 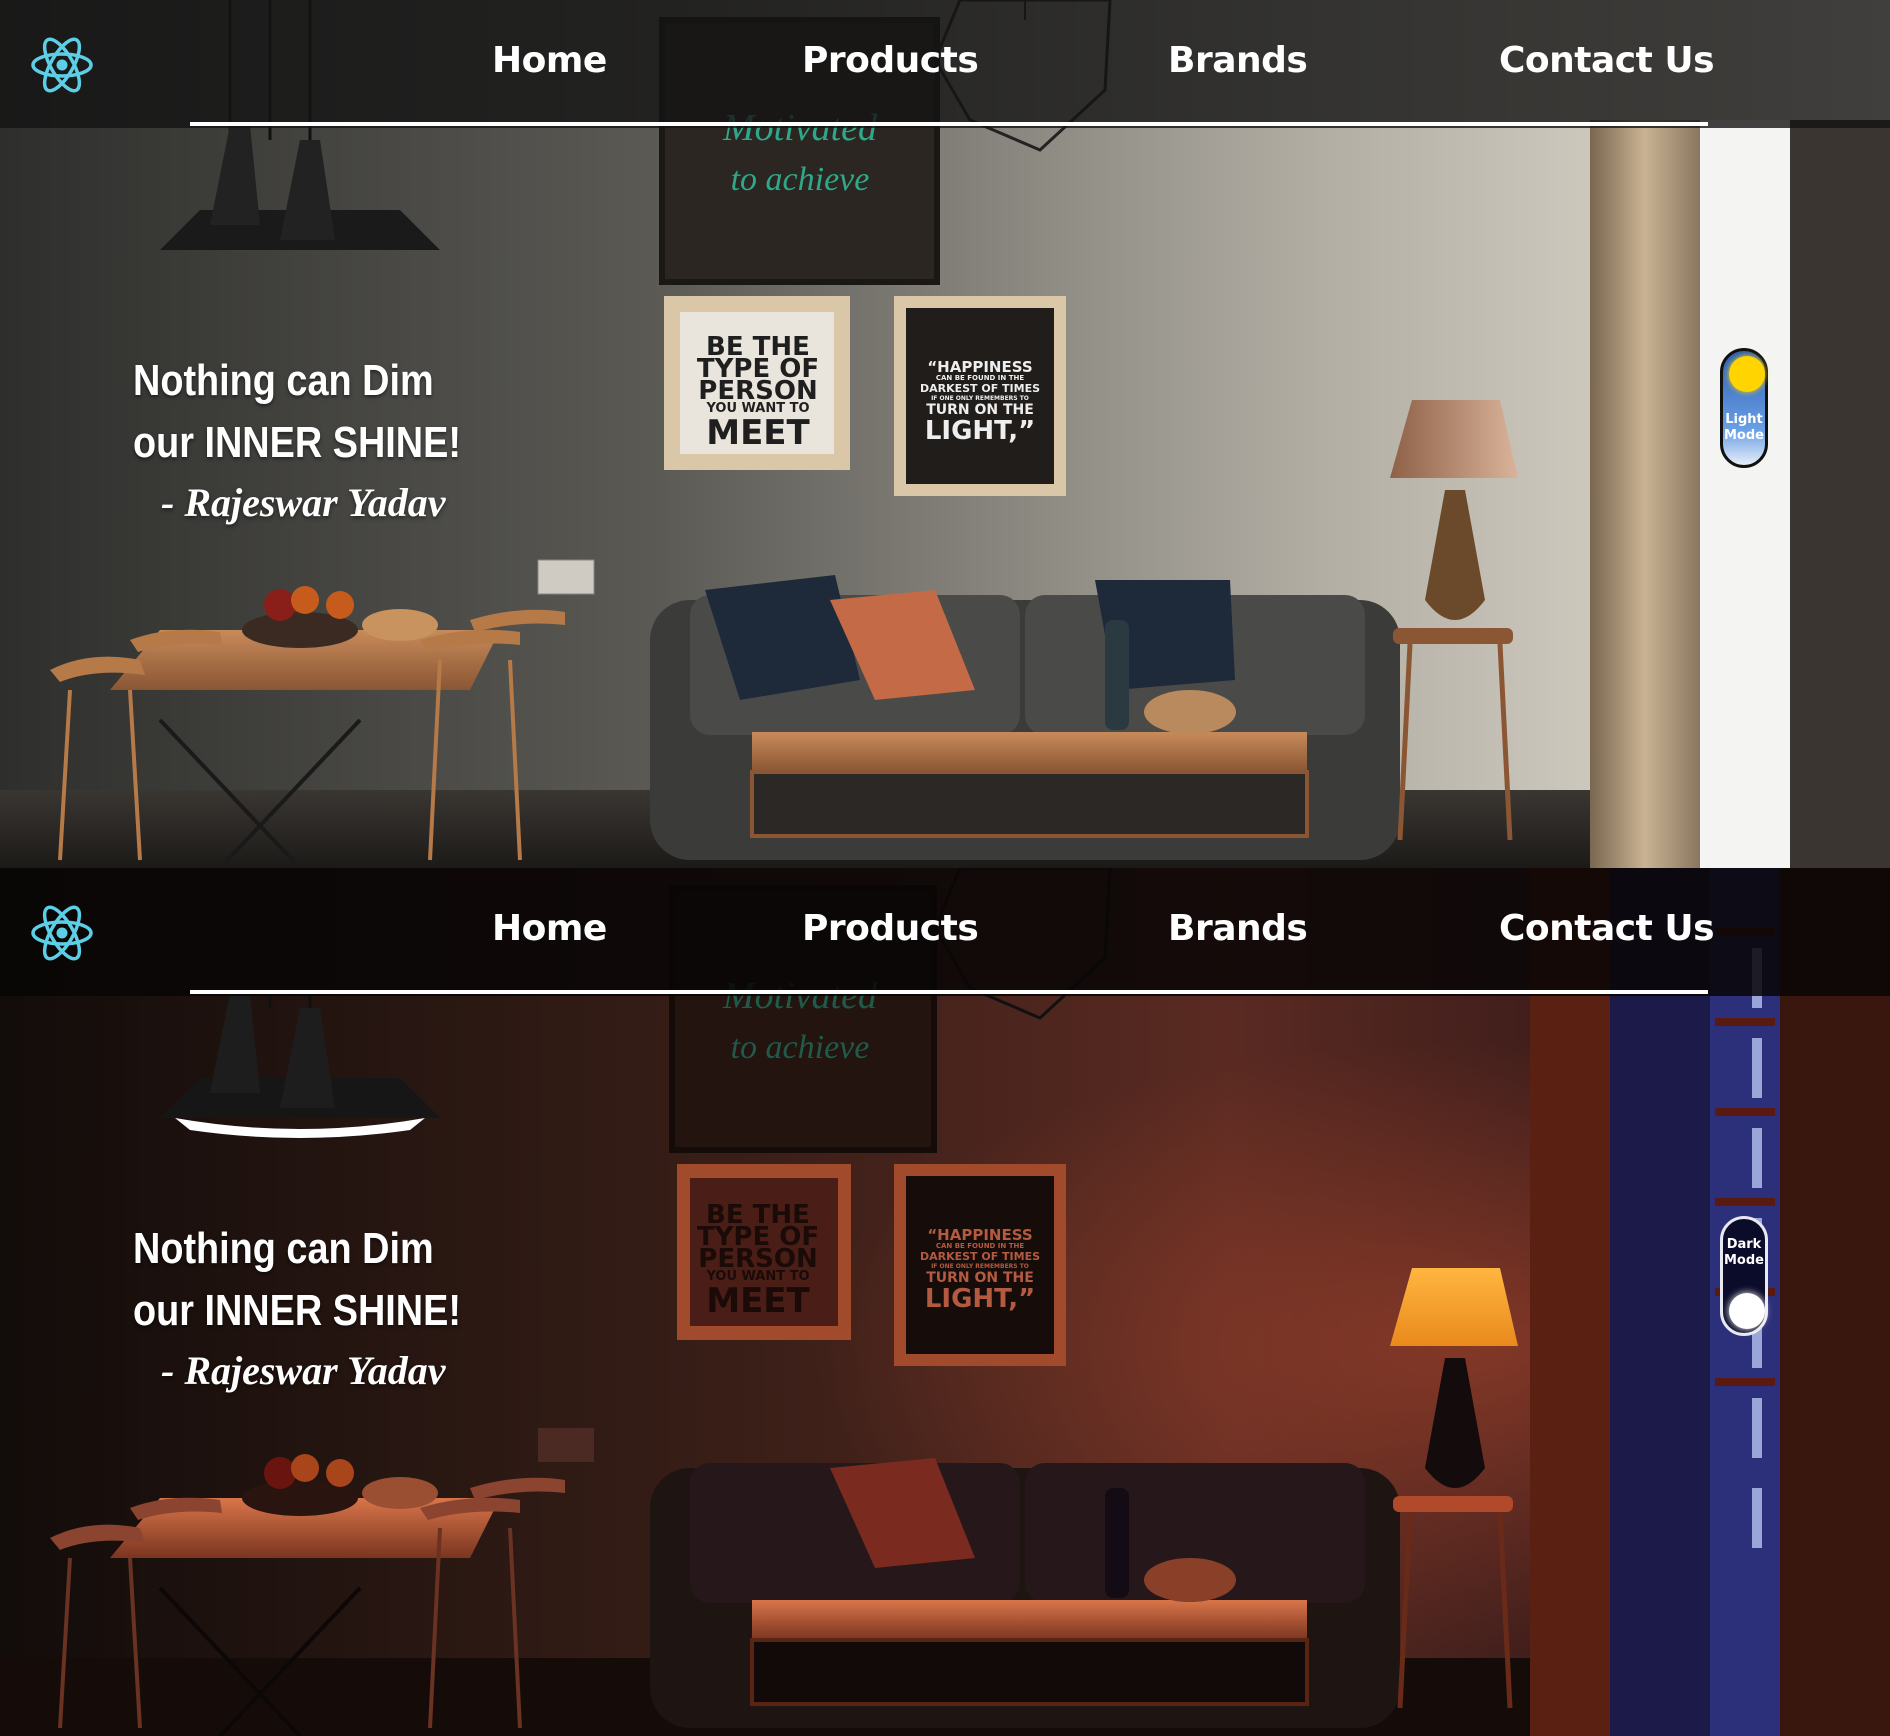 What do you see at coordinates (1744, 1244) in the screenshot?
I see `toggle-label-1: Dark` at bounding box center [1744, 1244].